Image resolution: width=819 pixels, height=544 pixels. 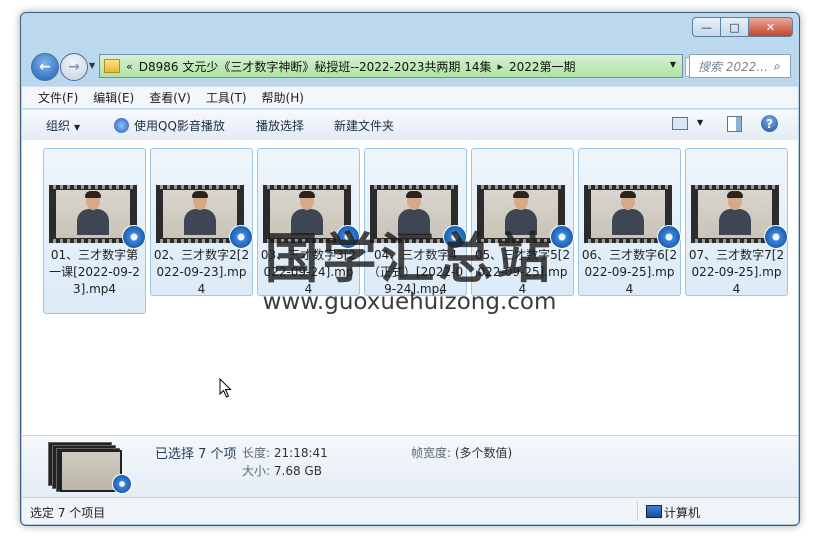 I want to click on organize-label: 组织, so click(x=58, y=126).